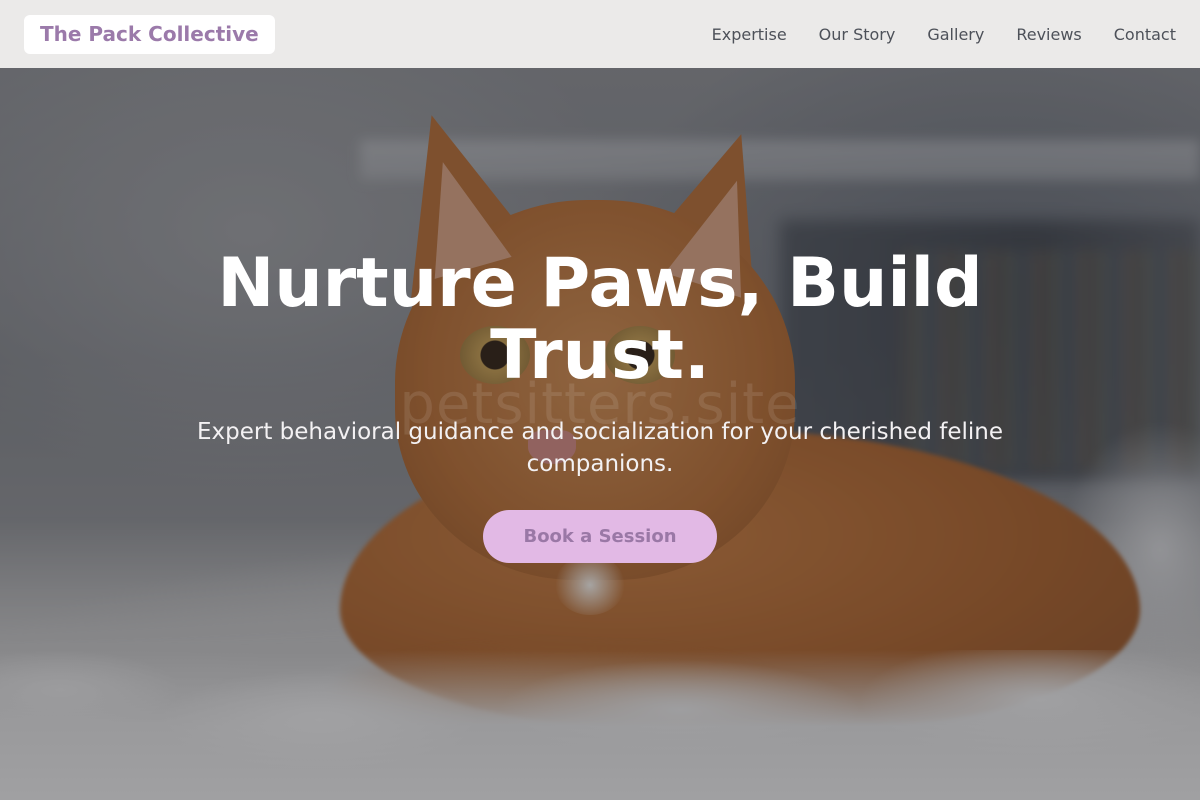 Image resolution: width=1200 pixels, height=800 pixels. I want to click on nav-link-gallery: Gallery, so click(955, 34).